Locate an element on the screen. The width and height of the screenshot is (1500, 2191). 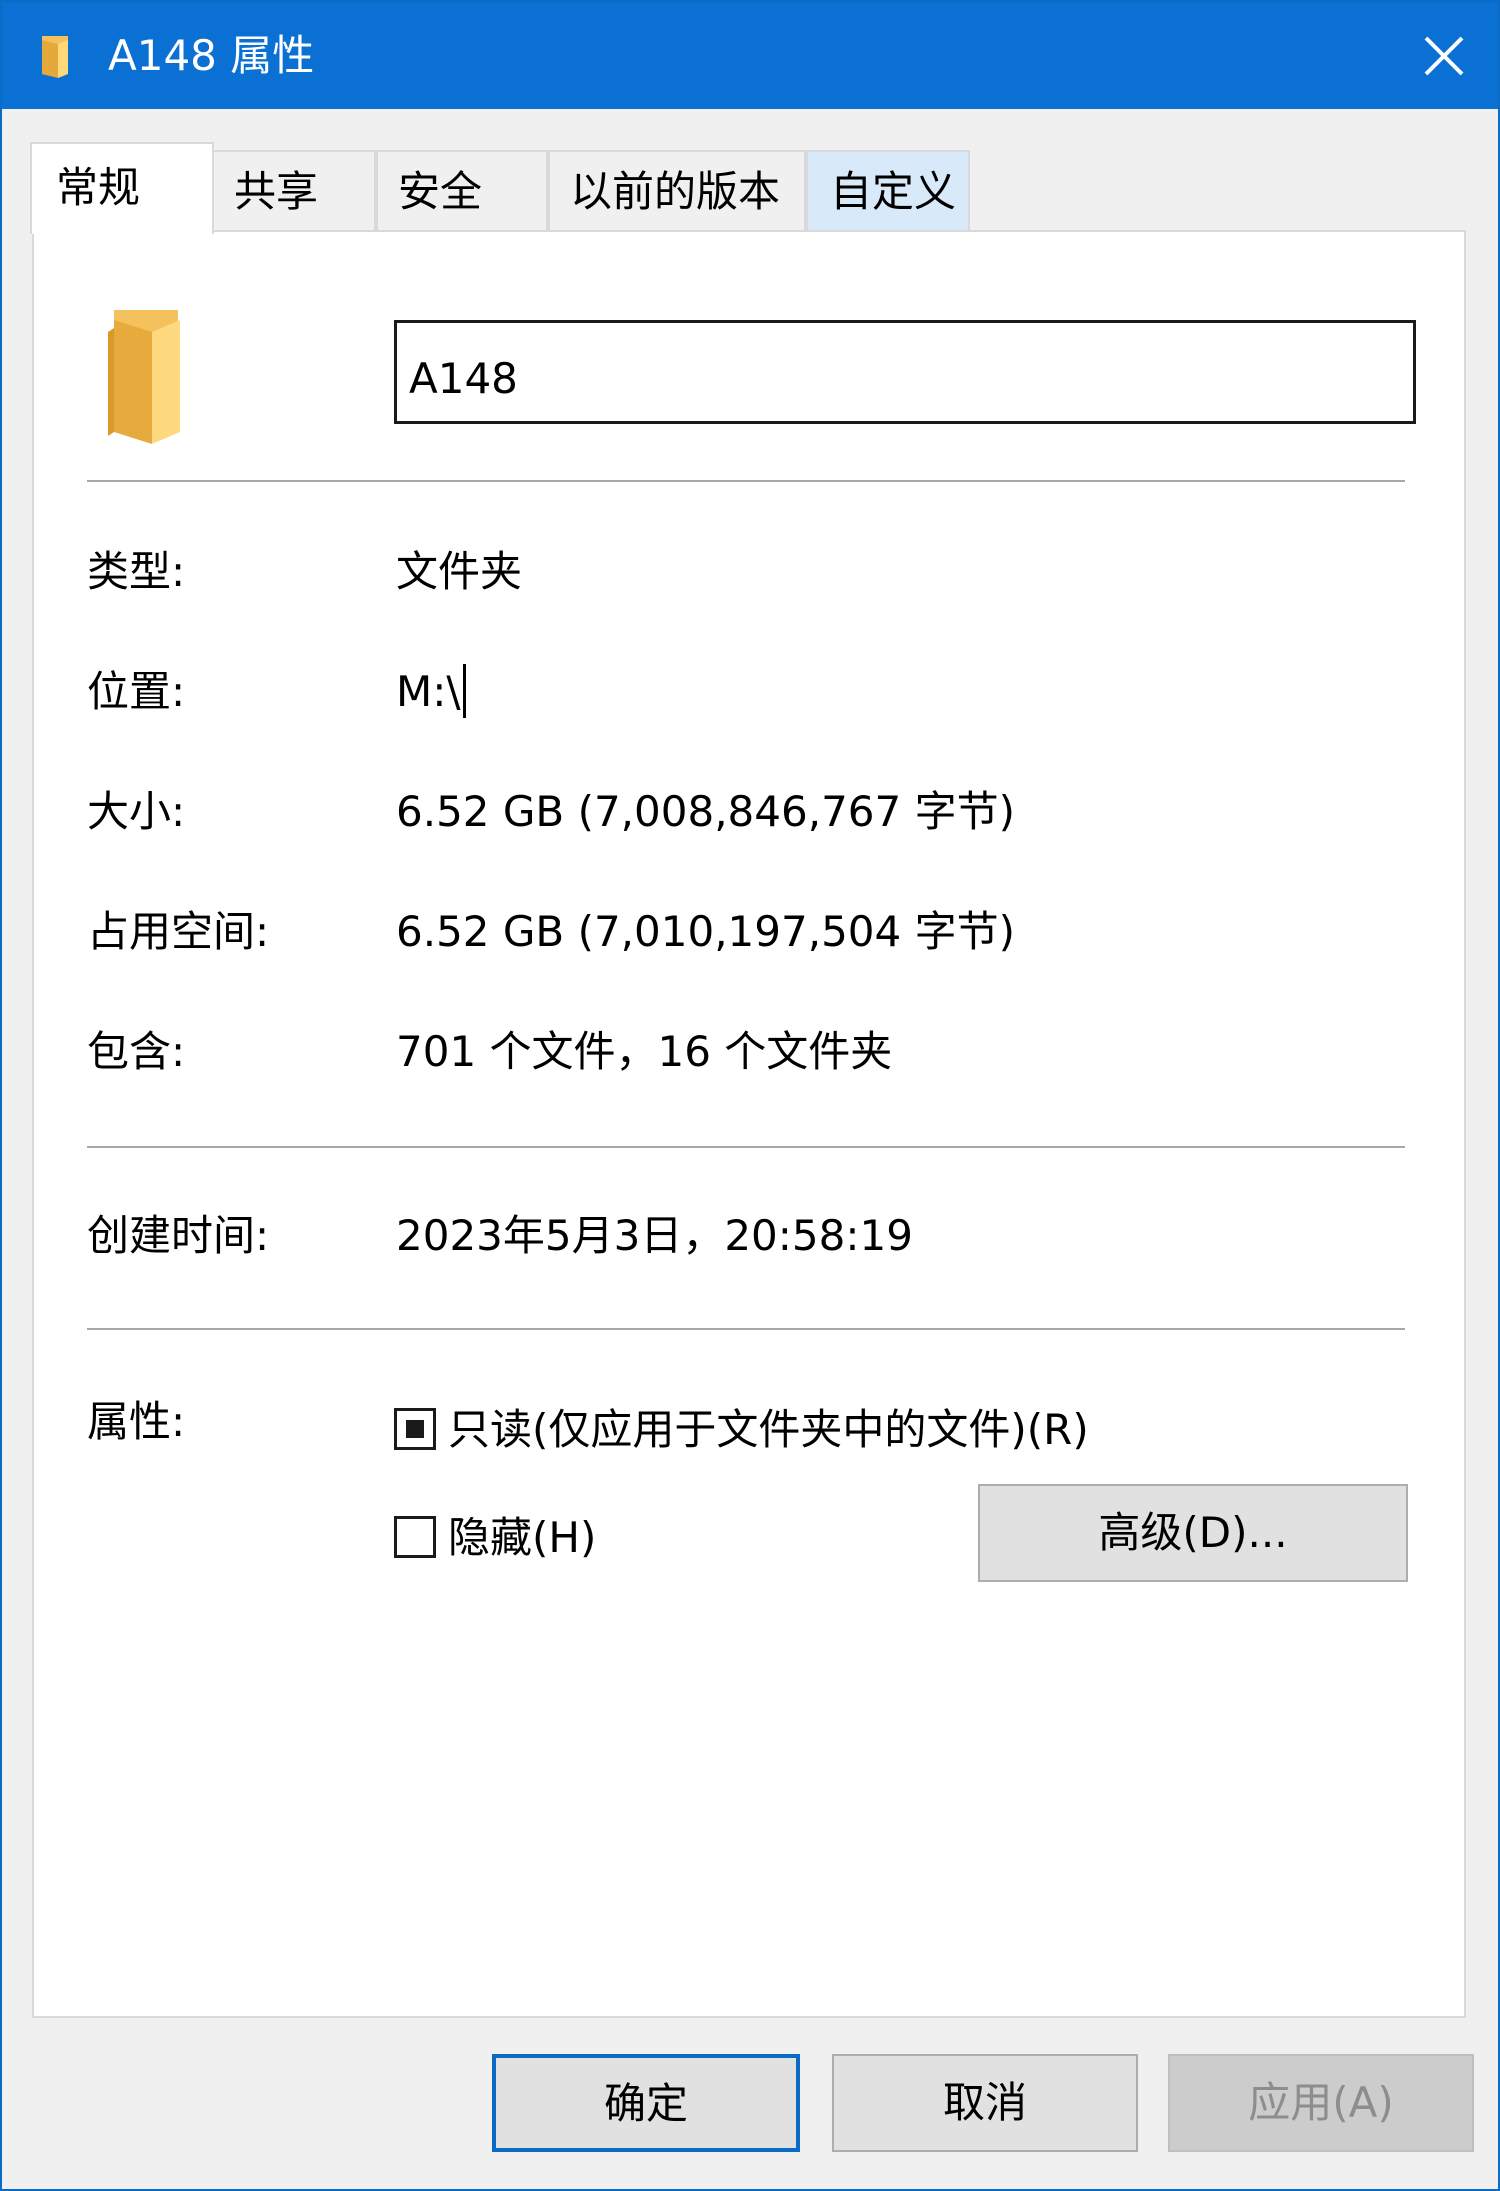
text-caret is located at coordinates (464, 691).